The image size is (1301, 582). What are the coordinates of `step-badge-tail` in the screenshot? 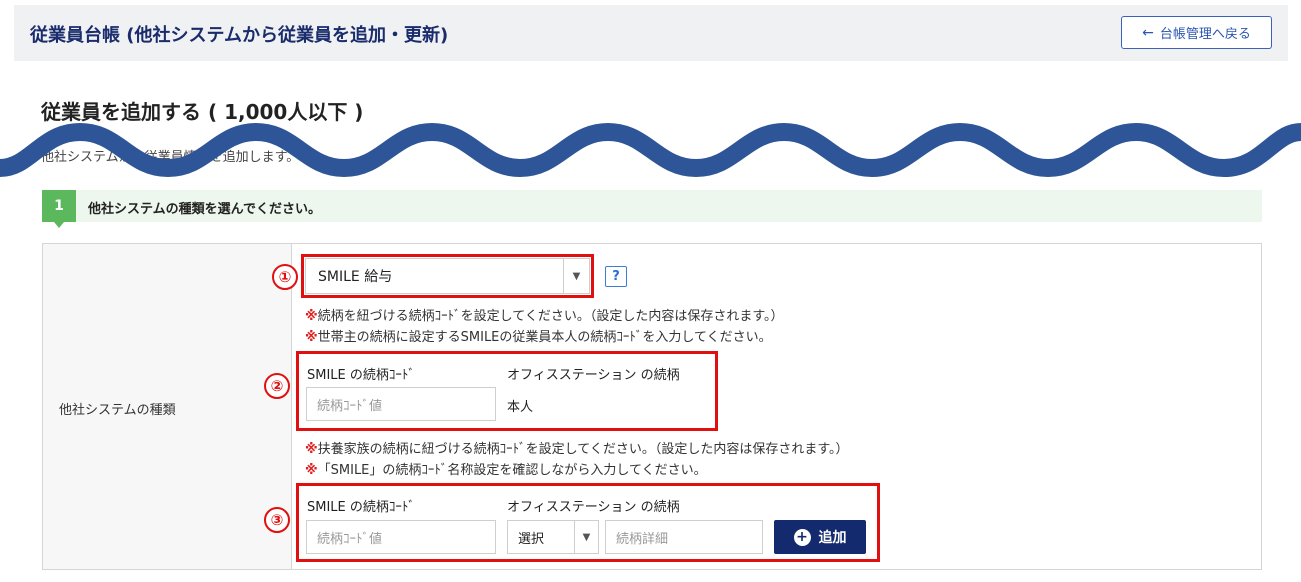 It's located at (59, 225).